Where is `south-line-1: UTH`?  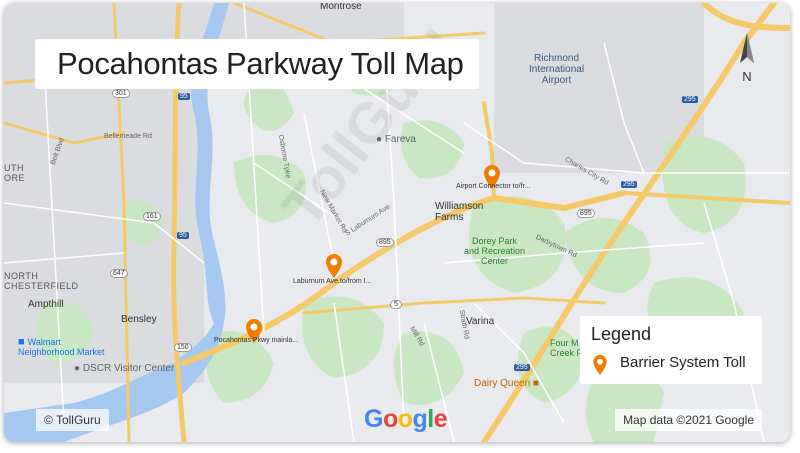
south-line-1: UTH is located at coordinates (14, 168).